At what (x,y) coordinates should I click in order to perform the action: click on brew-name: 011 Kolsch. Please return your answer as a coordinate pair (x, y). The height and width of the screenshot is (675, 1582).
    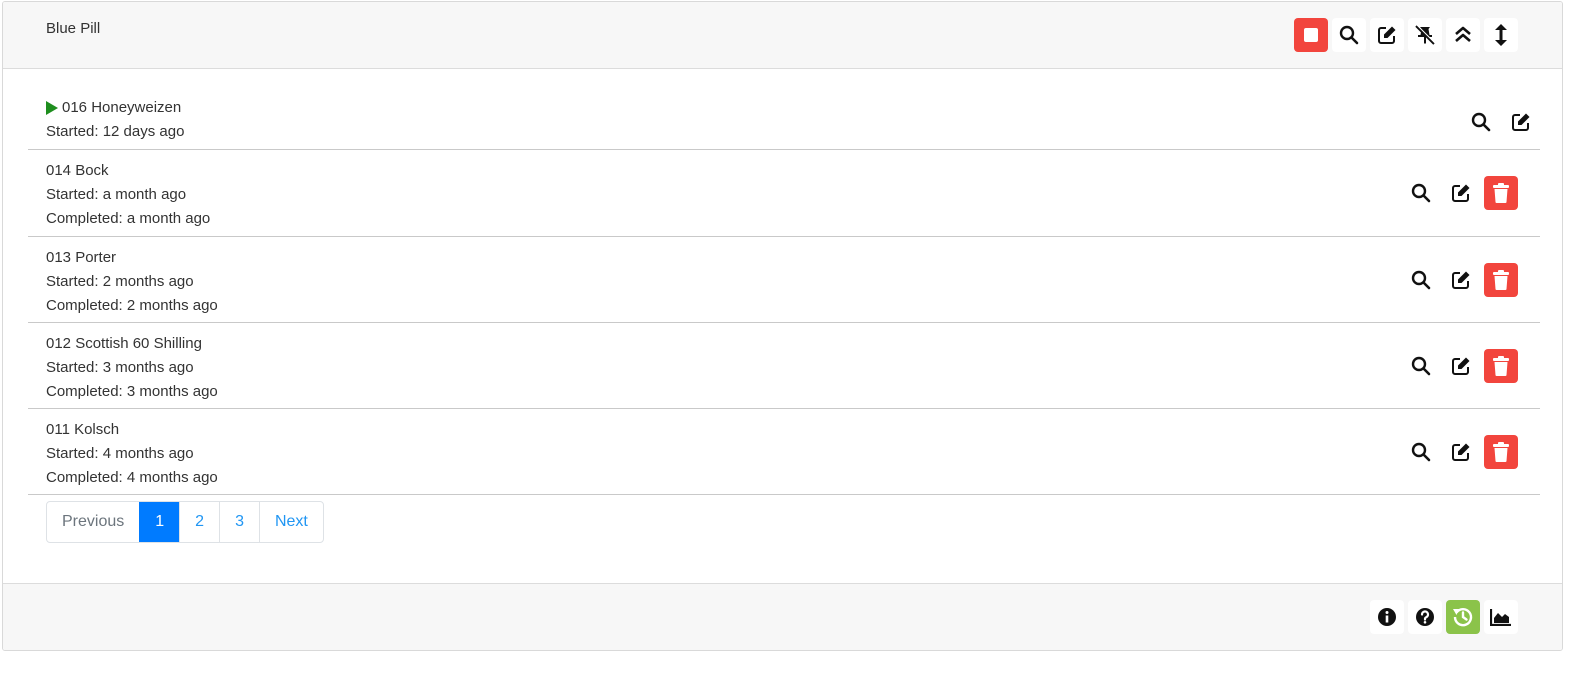
    Looking at the image, I should click on (793, 430).